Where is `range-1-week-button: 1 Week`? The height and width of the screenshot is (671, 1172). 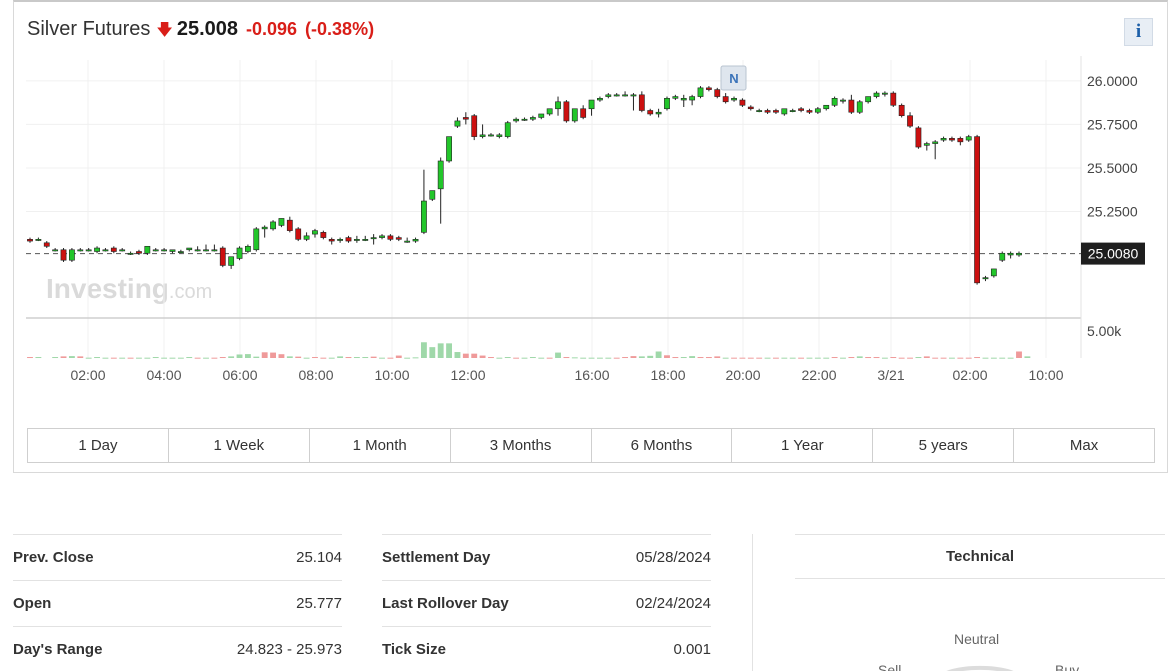 range-1-week-button: 1 Week is located at coordinates (239, 445).